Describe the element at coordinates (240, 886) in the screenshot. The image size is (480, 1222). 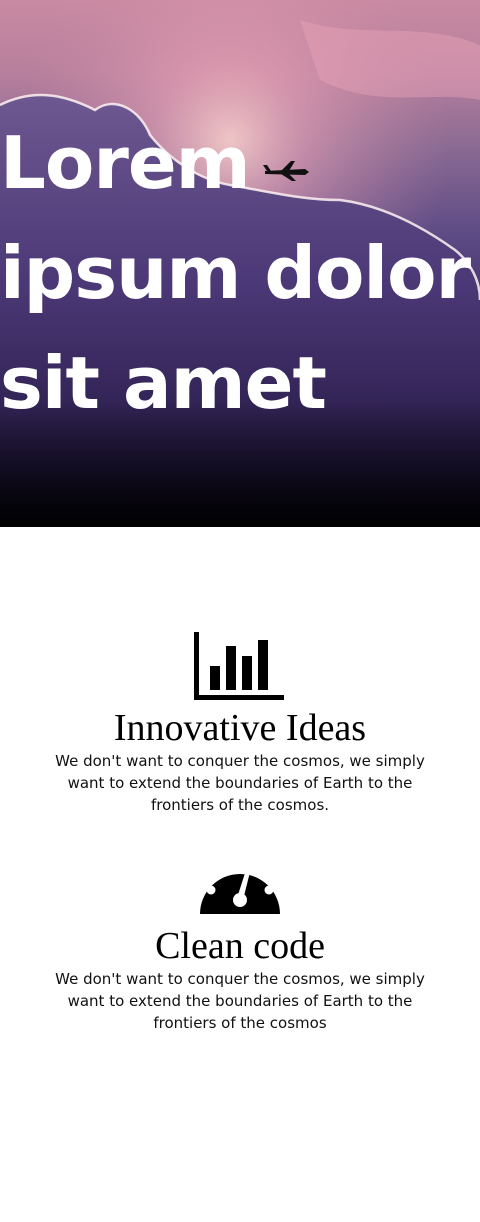
I see `speedometer-icon` at that location.